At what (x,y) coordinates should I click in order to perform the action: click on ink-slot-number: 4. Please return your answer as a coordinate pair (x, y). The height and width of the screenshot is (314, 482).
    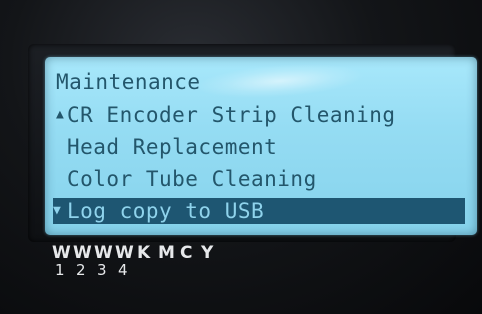
    Looking at the image, I should click on (123, 270).